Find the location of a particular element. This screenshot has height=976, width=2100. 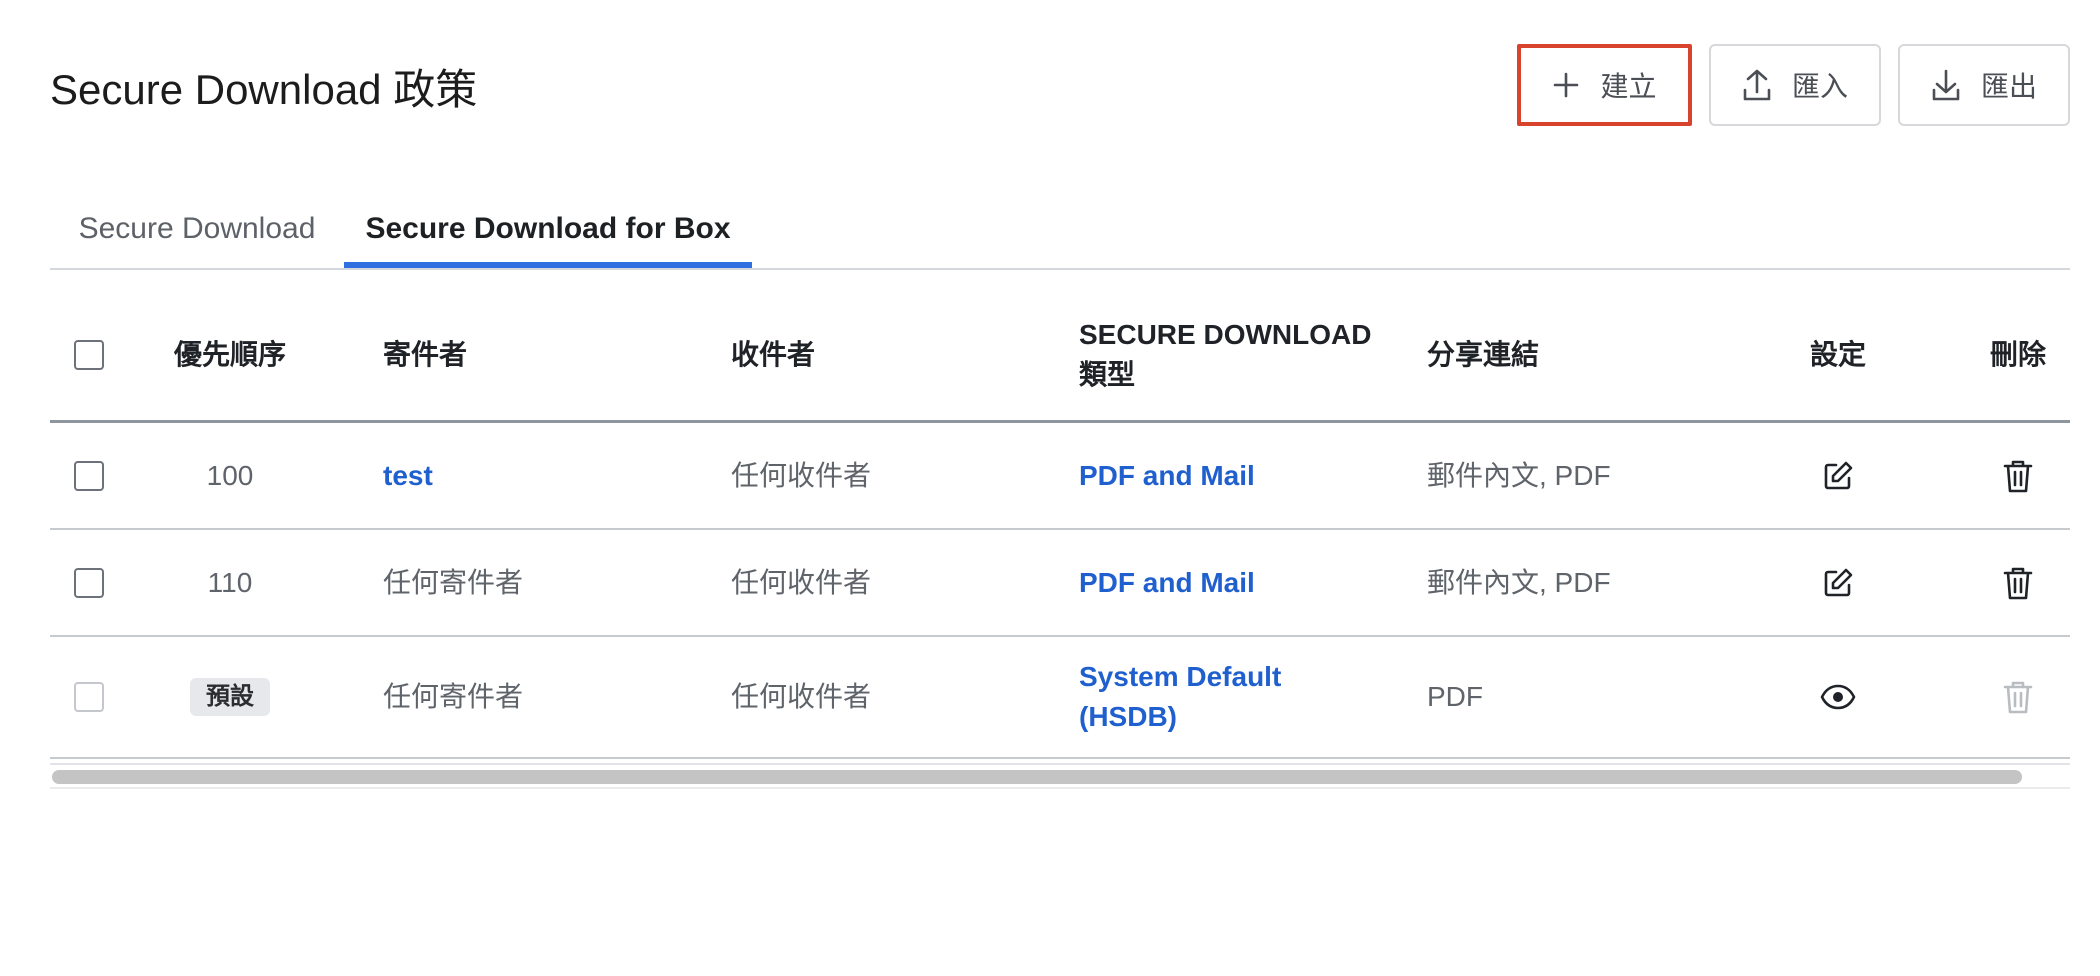

header-type: SECURE DOWNLOAD 類型 is located at coordinates (1244, 355).